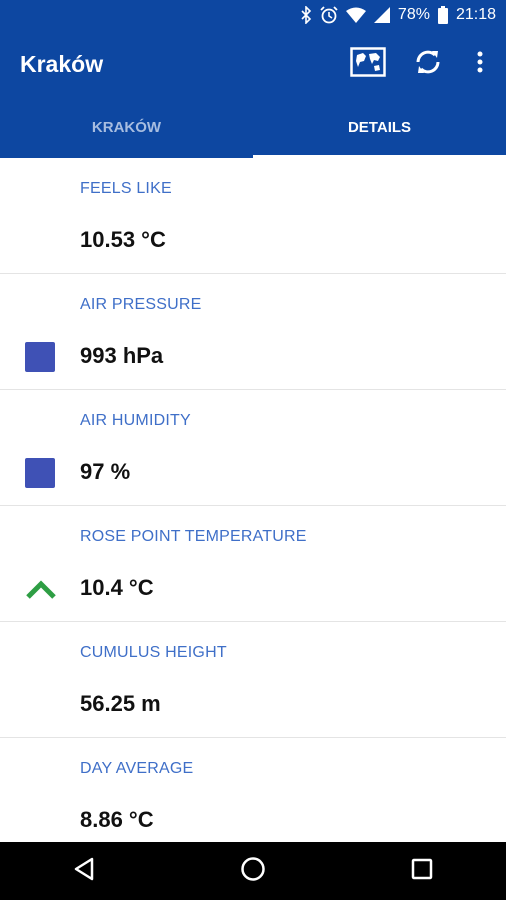 This screenshot has height=900, width=506. I want to click on home-button, so click(253, 871).